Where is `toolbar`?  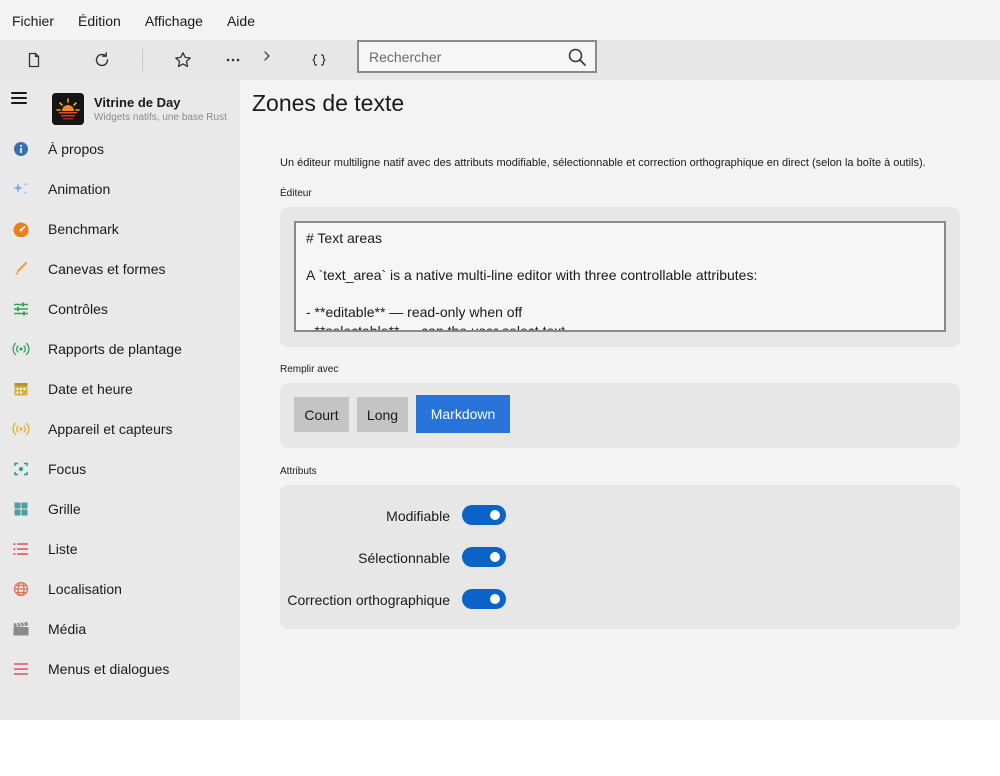 toolbar is located at coordinates (500, 60).